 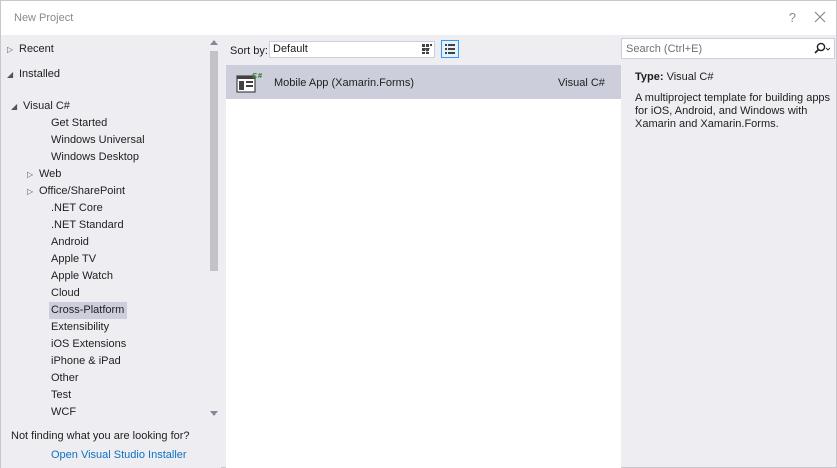 I want to click on tree-item: Test, so click(x=61, y=395).